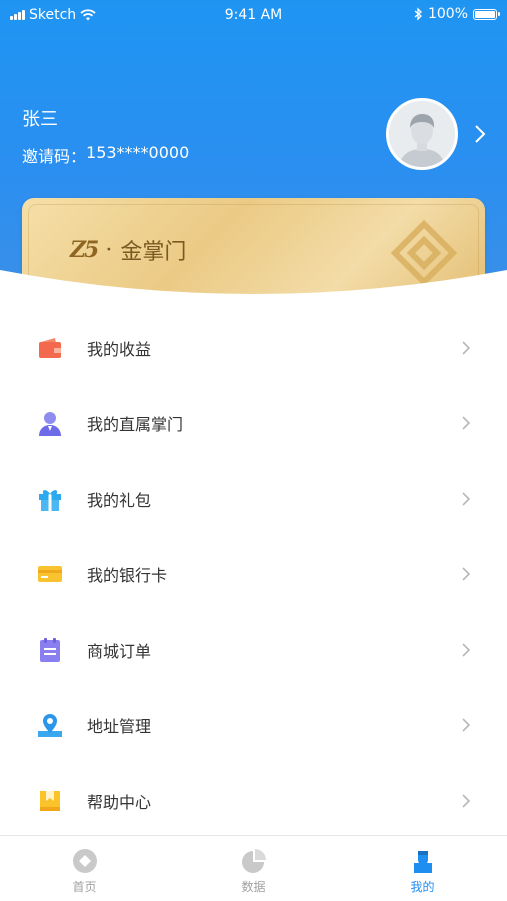 Image resolution: width=507 pixels, height=901 pixels. Describe the element at coordinates (447, 14) in the screenshot. I see `battery-percent: 100%` at that location.